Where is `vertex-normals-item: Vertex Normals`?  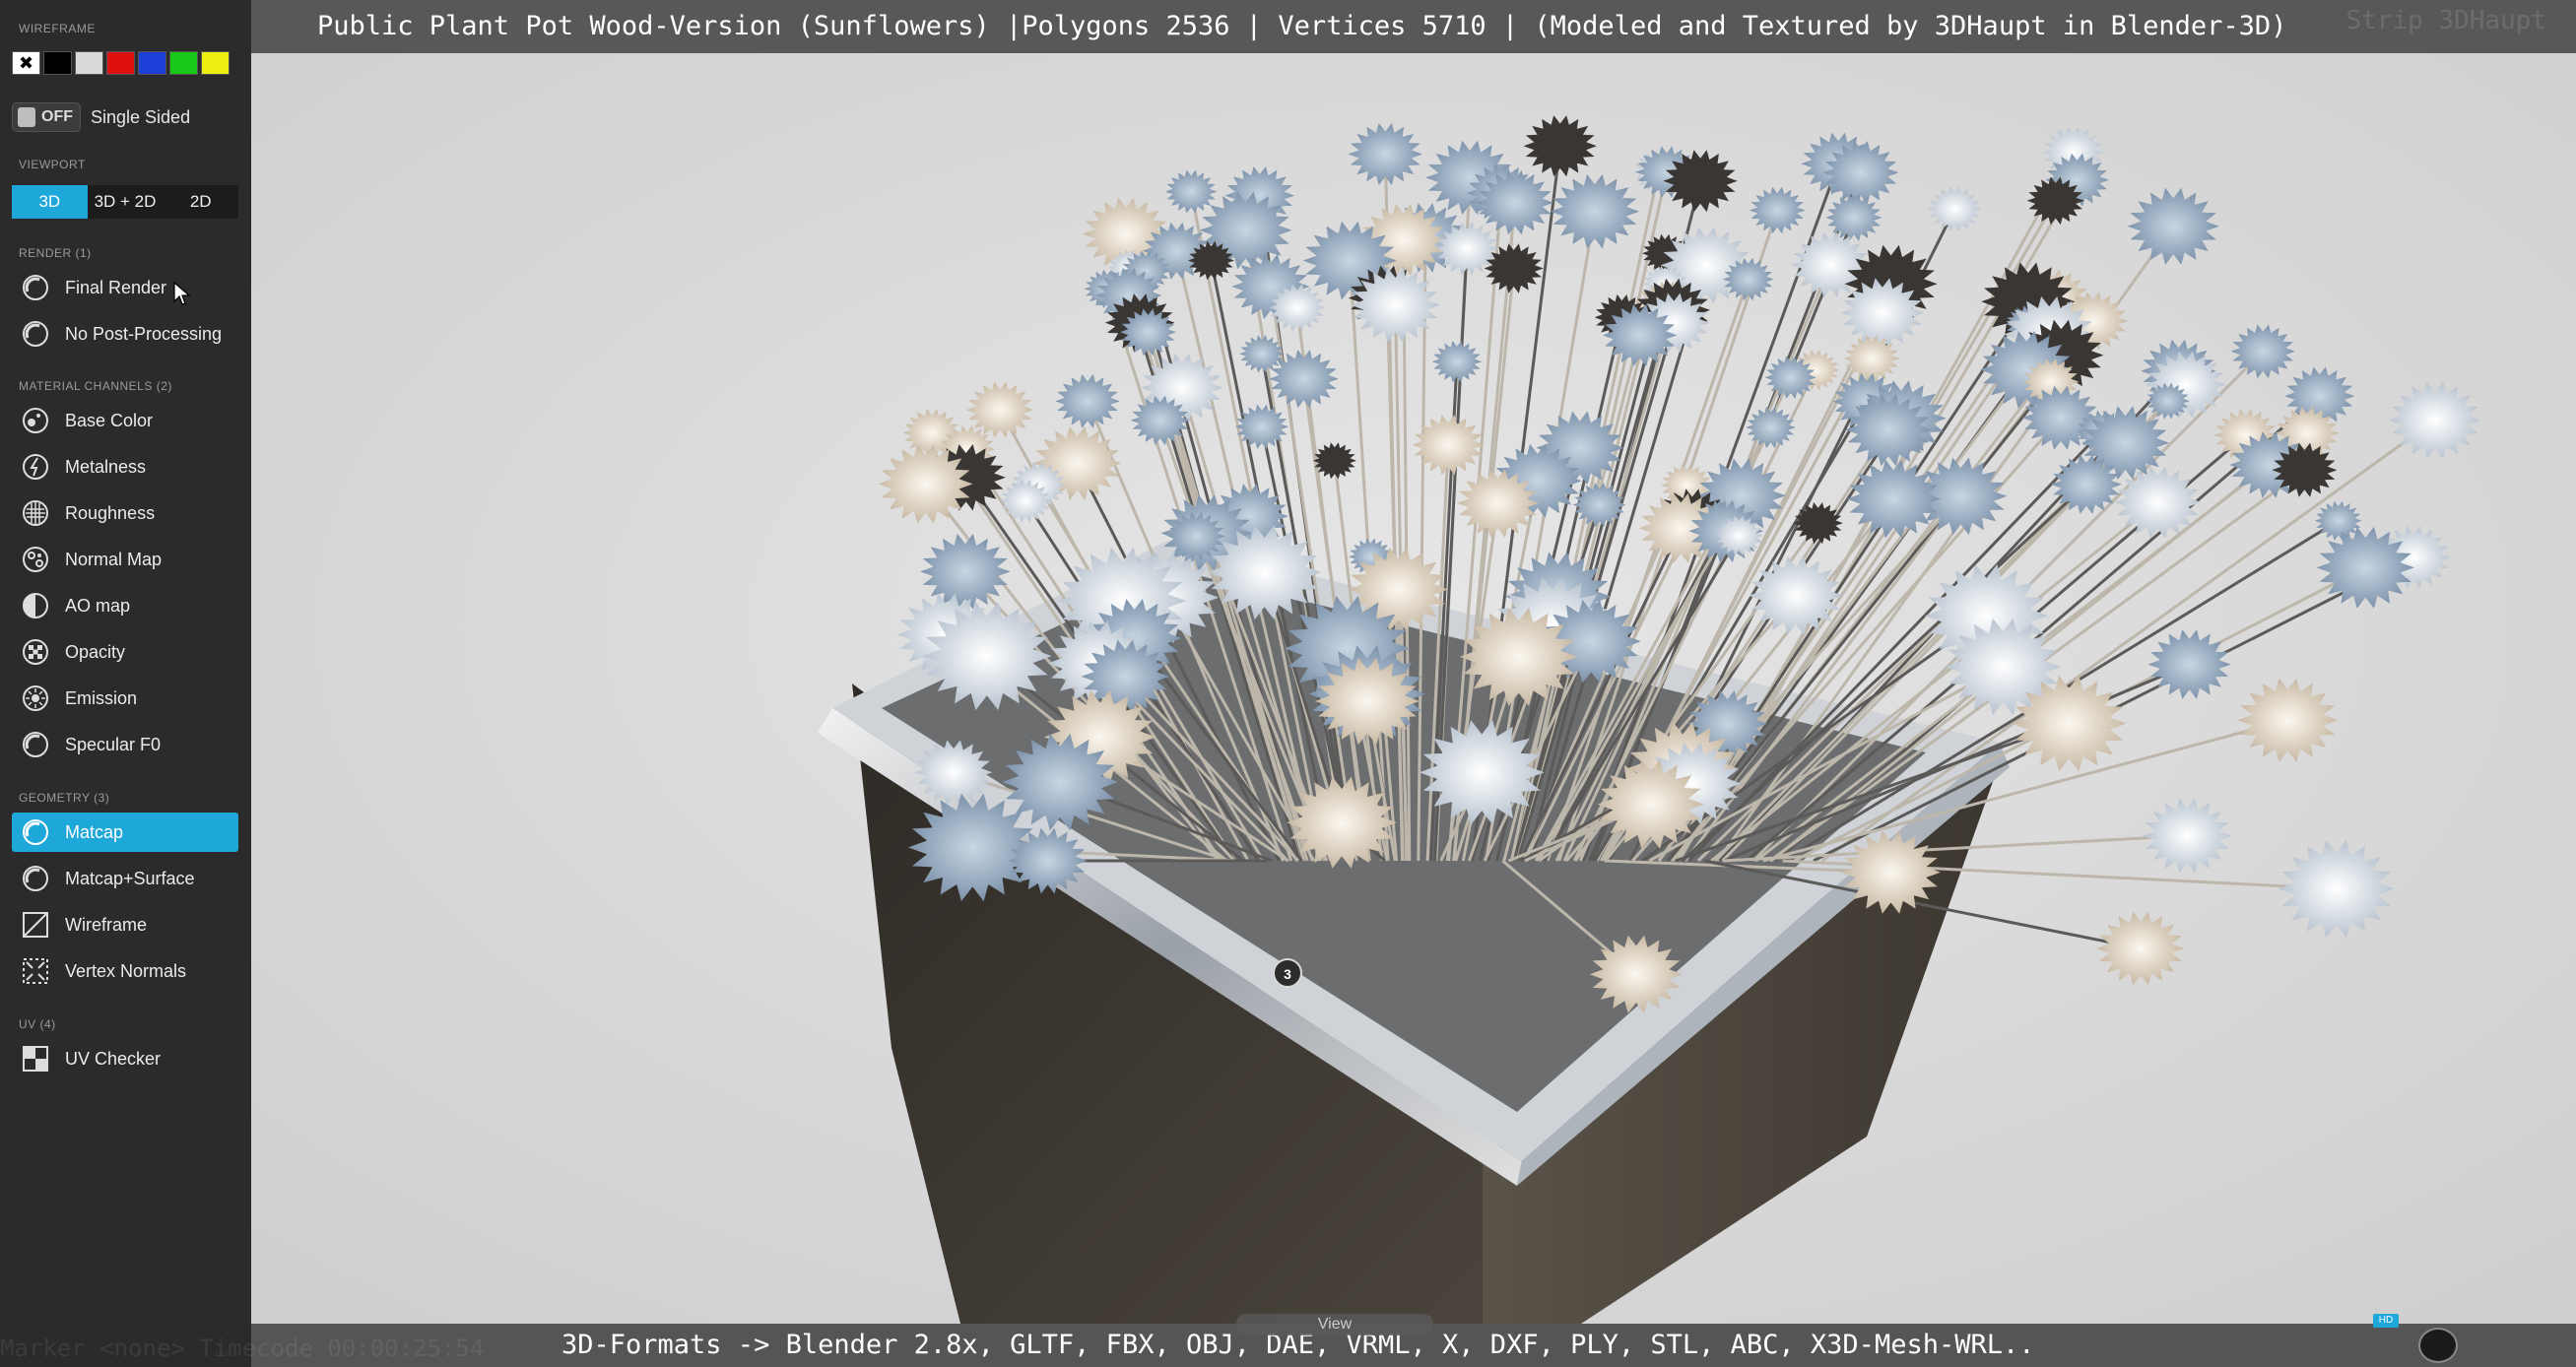 vertex-normals-item: Vertex Normals is located at coordinates (125, 971).